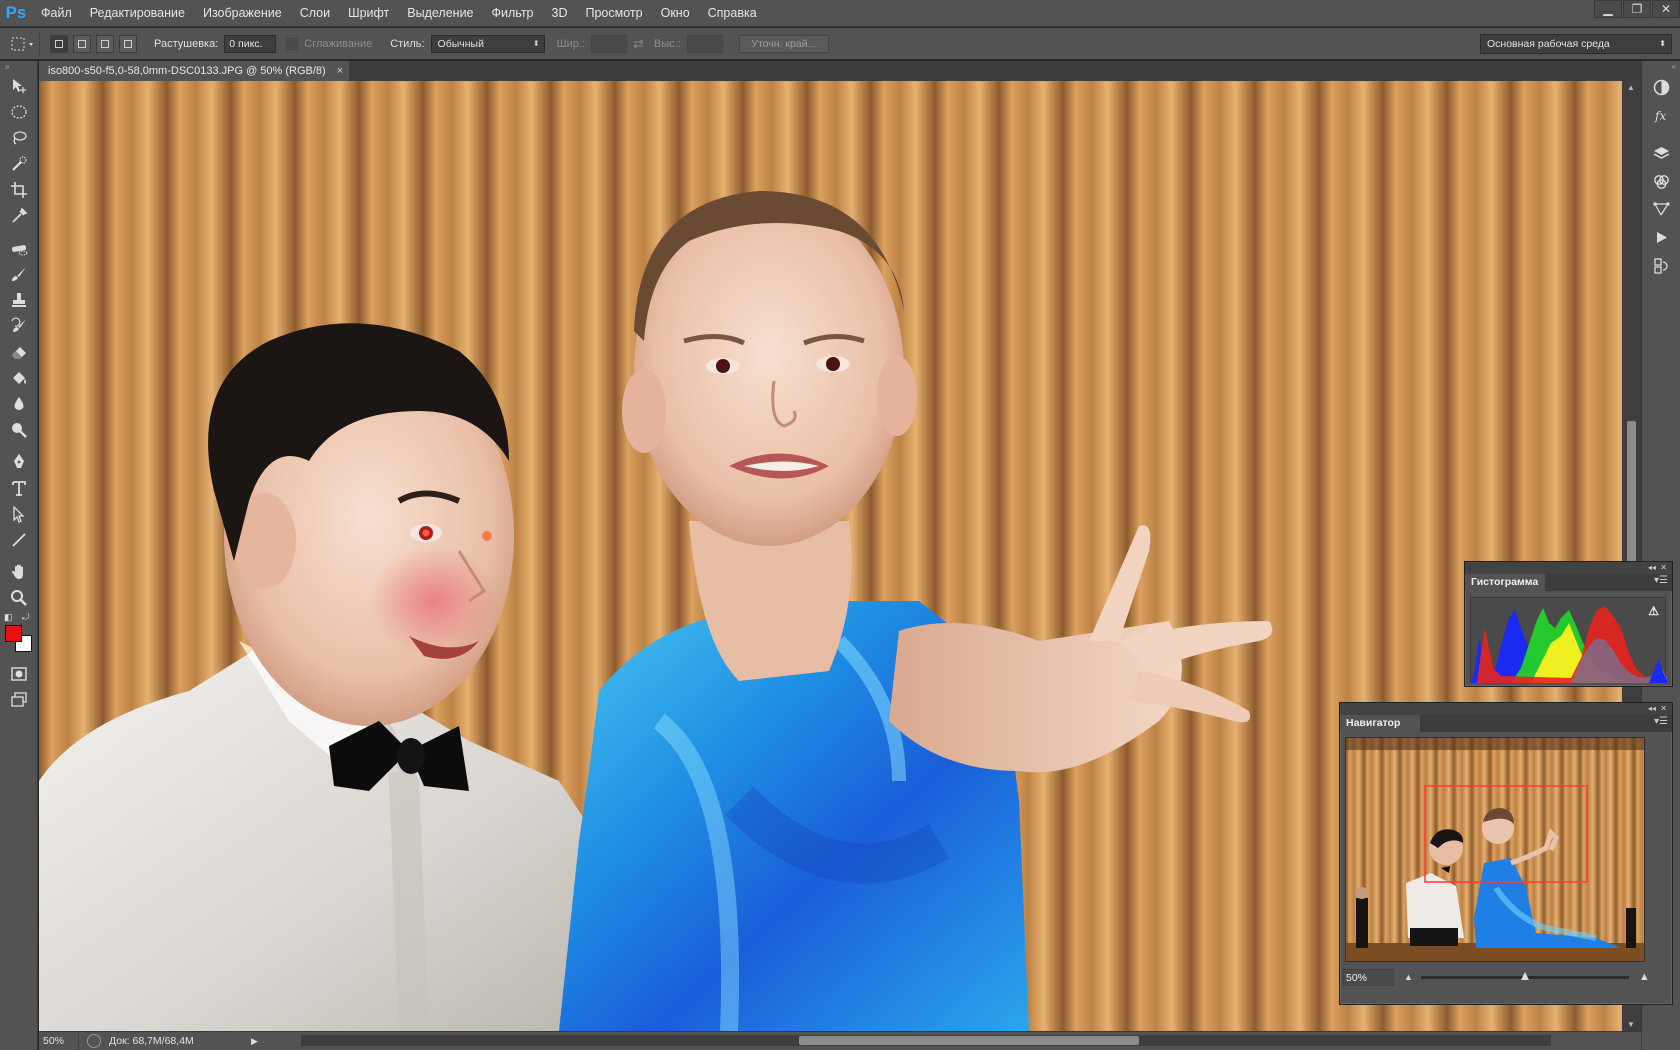  Describe the element at coordinates (732, 13) in the screenshot. I see `menu-help: Справка` at that location.